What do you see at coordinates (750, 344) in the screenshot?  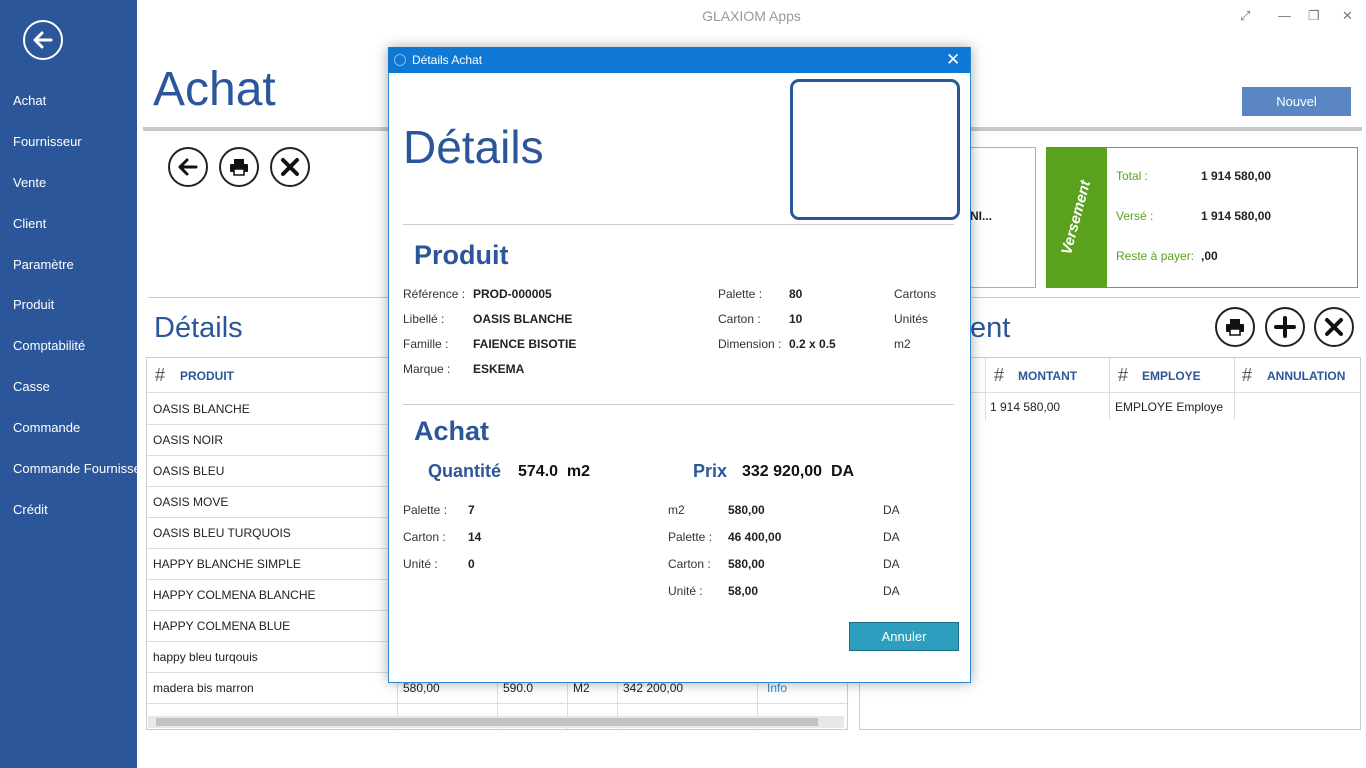 I see `dimension-label: Dimension :` at bounding box center [750, 344].